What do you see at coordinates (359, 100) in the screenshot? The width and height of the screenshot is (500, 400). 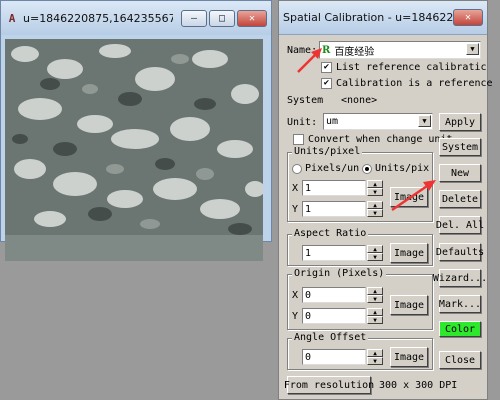 I see `system-value: <none>` at bounding box center [359, 100].